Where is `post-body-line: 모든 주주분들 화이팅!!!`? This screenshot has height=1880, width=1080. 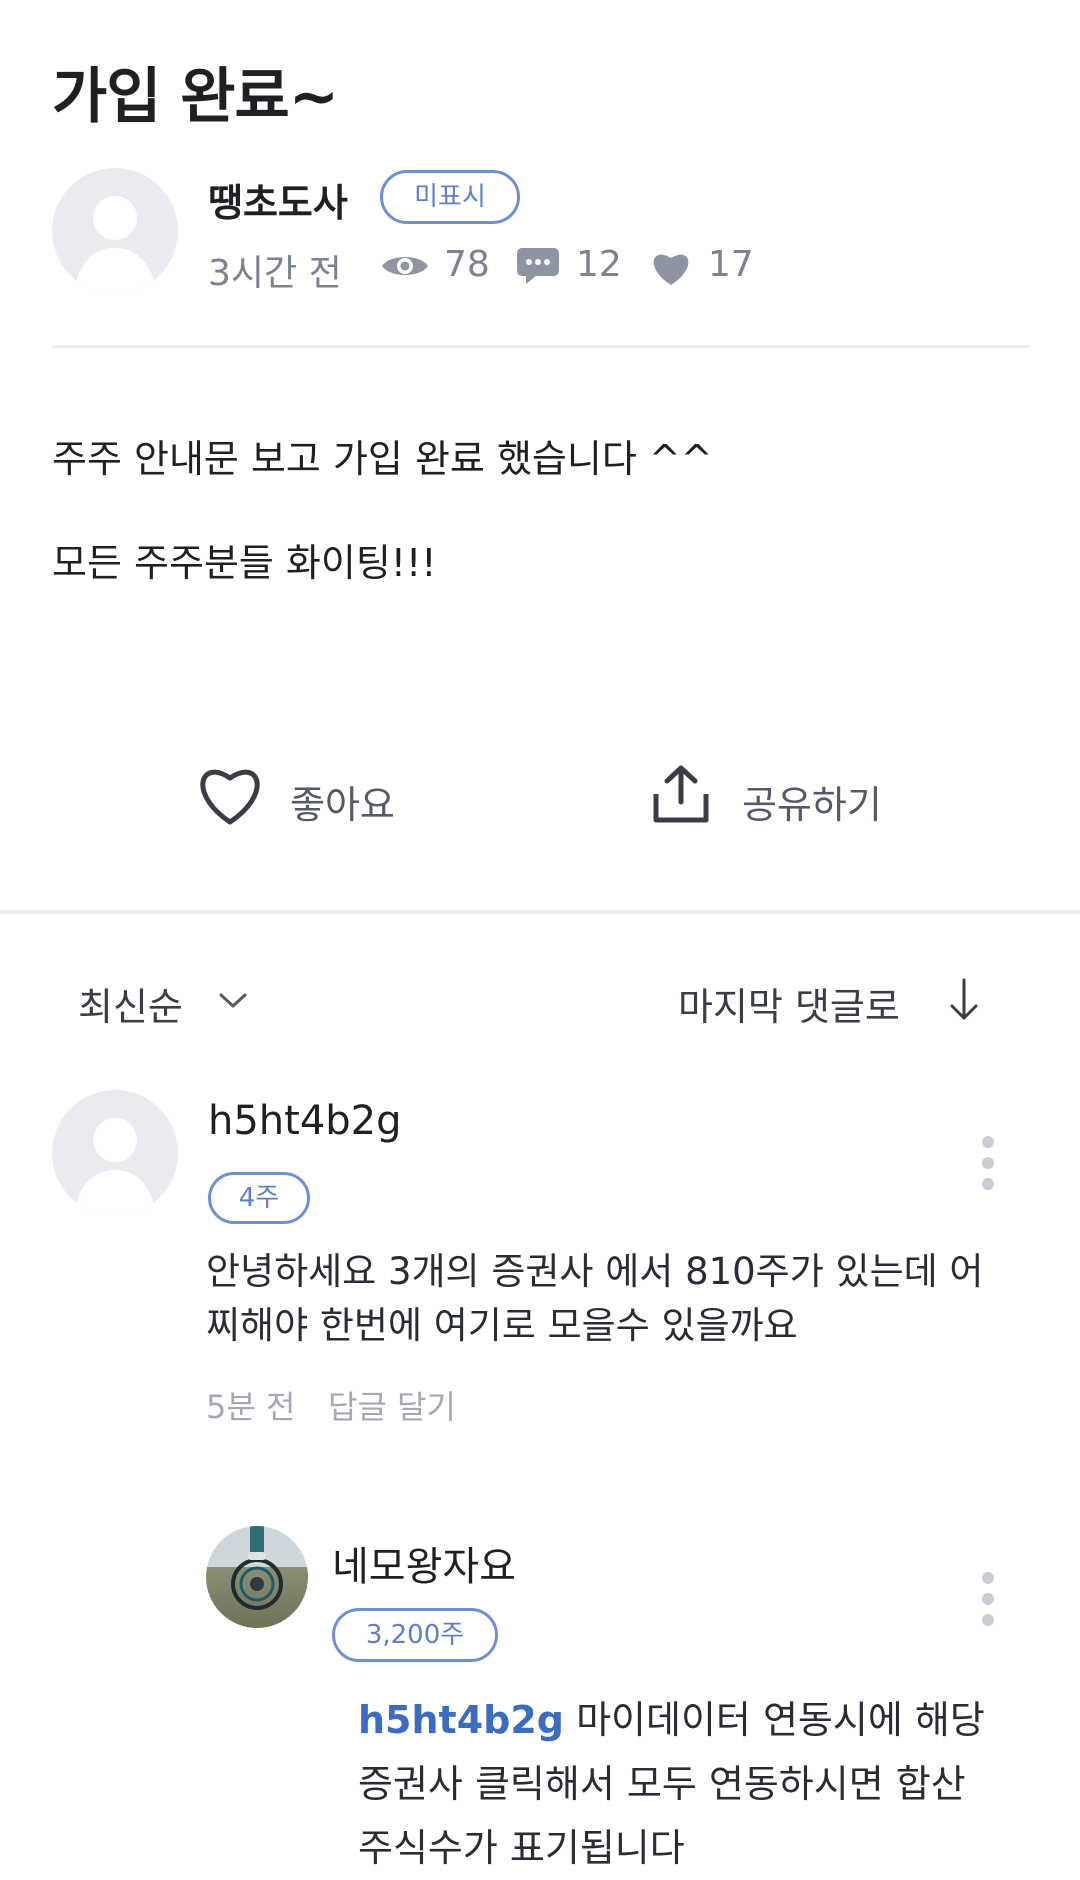 post-body-line: 모든 주주분들 화이팅!!! is located at coordinates (244, 563).